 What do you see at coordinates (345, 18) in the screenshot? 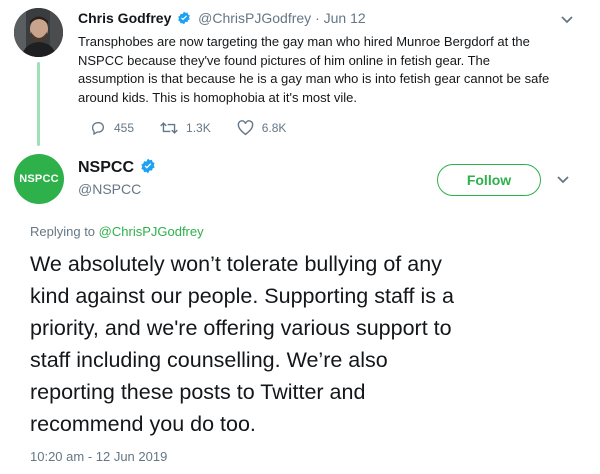
I see `parent-tweet-date: Jun 12` at bounding box center [345, 18].